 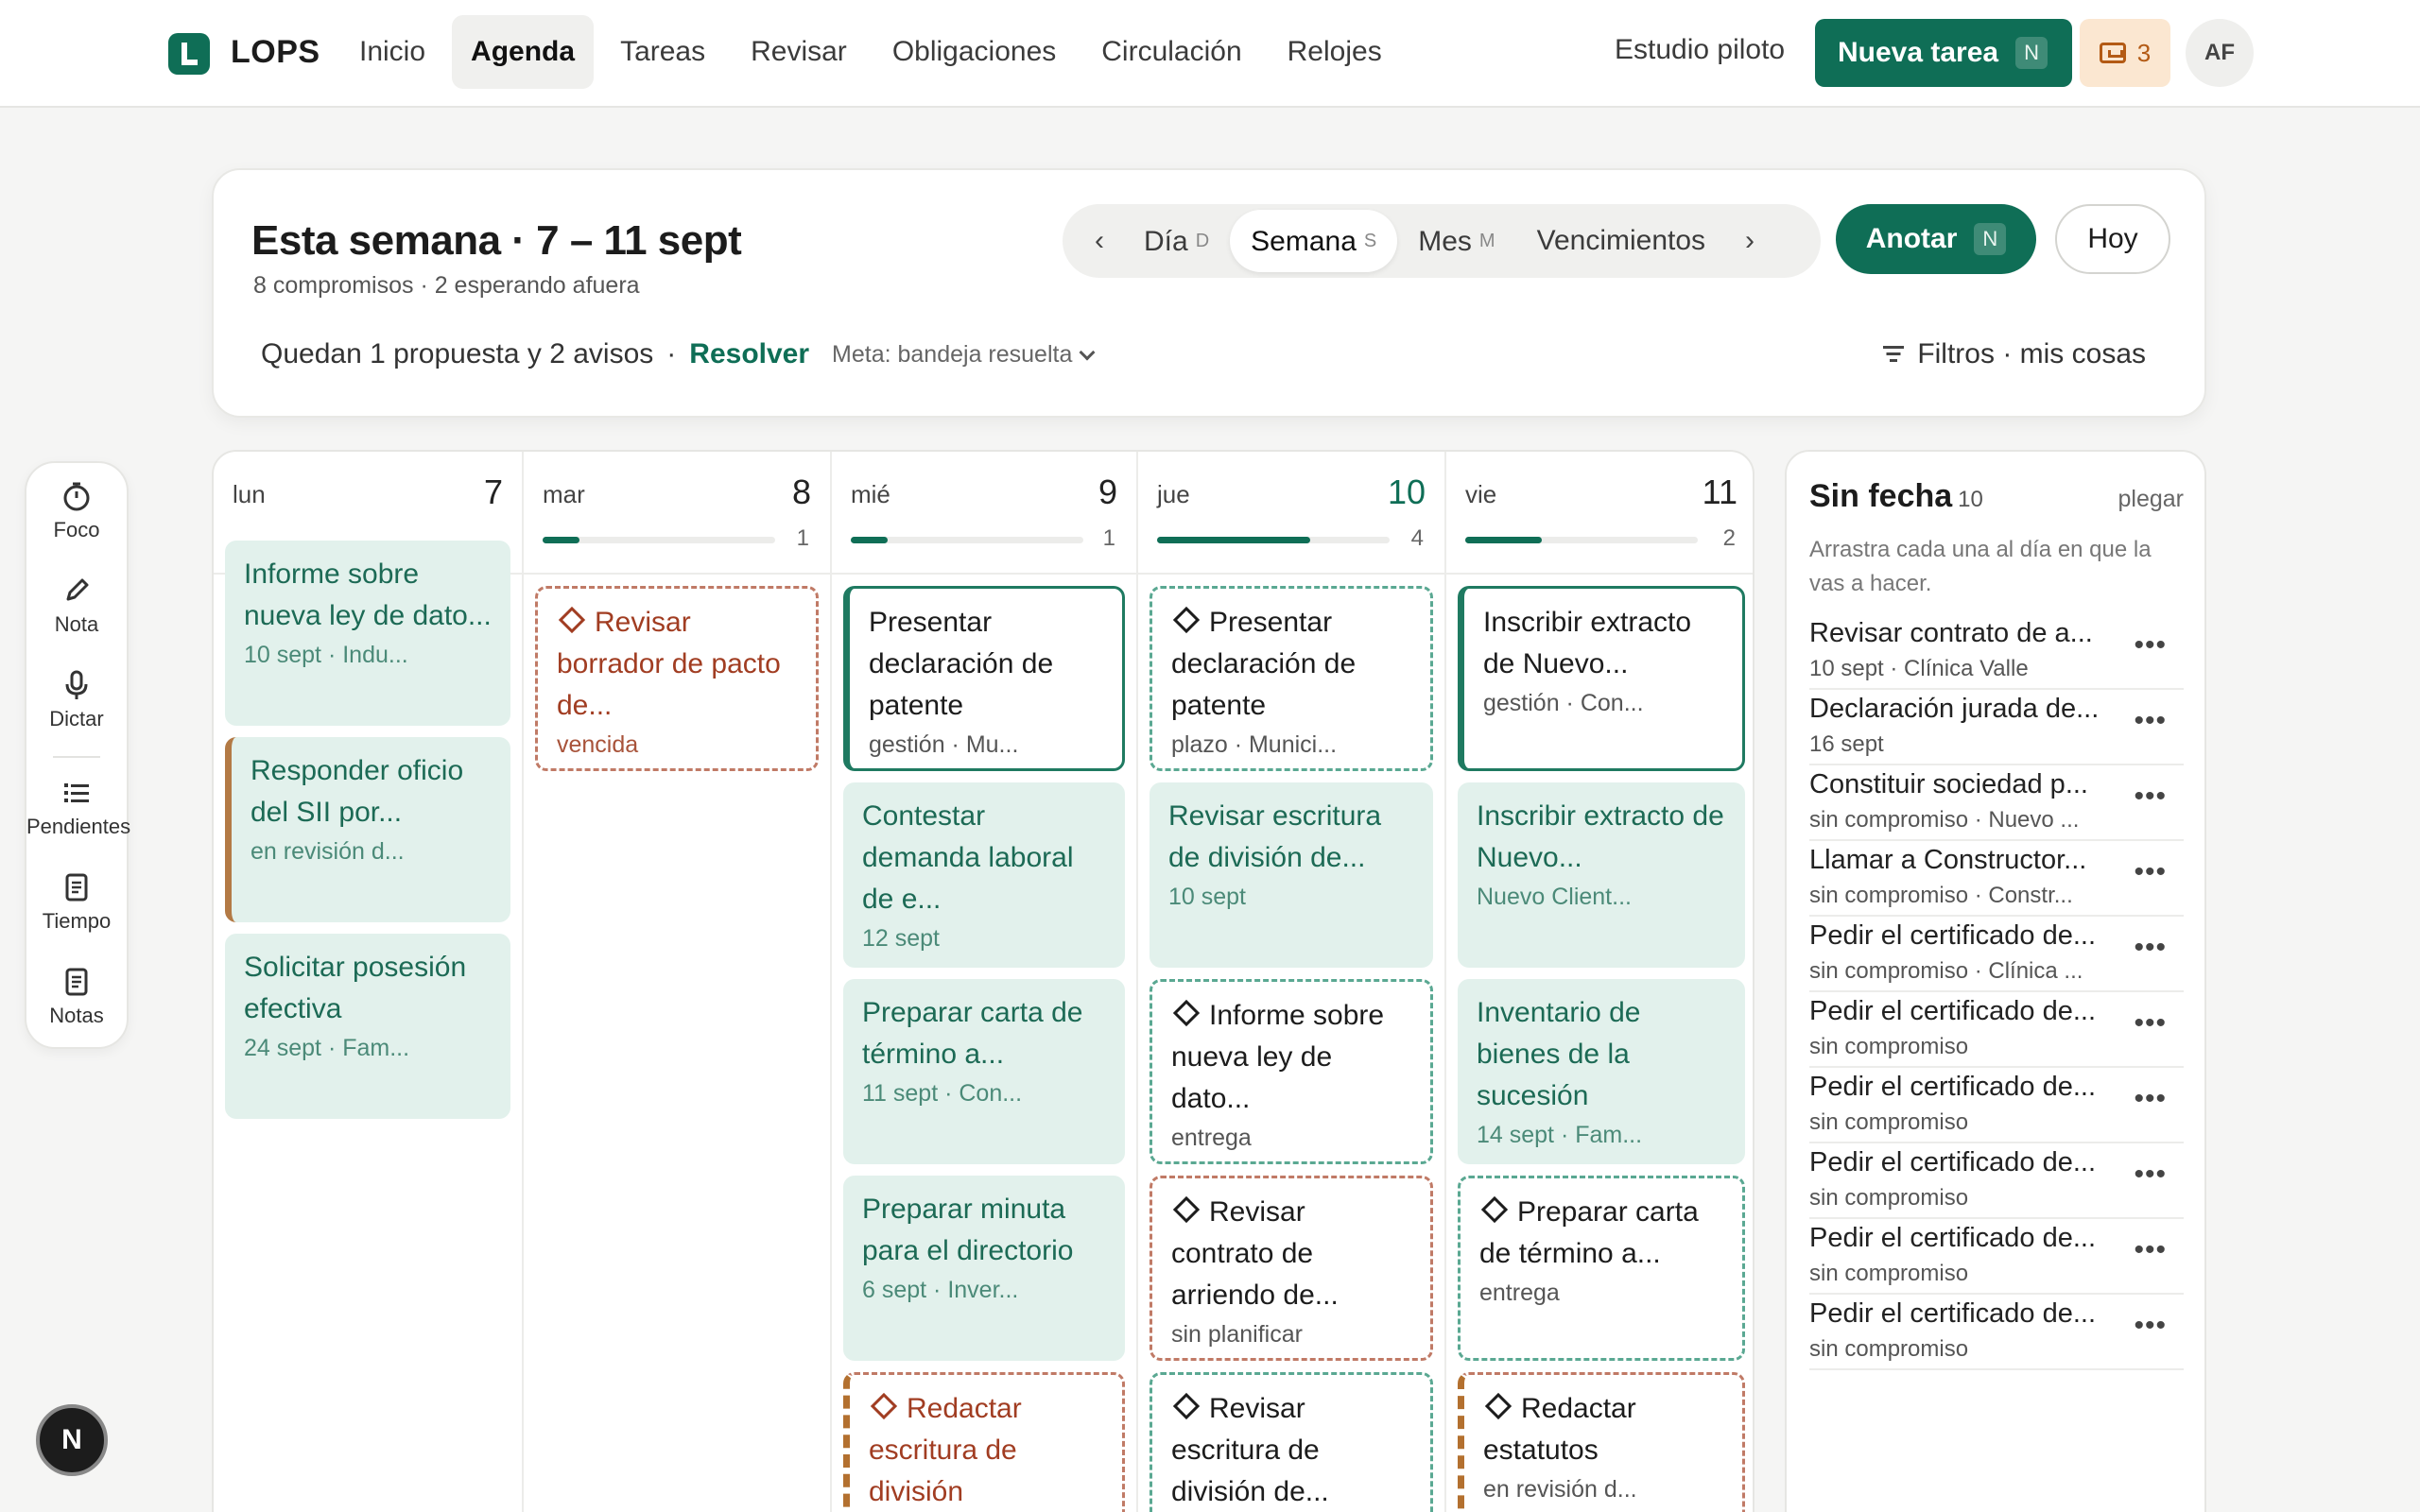 I want to click on floating-action-button: N, so click(x=72, y=1440).